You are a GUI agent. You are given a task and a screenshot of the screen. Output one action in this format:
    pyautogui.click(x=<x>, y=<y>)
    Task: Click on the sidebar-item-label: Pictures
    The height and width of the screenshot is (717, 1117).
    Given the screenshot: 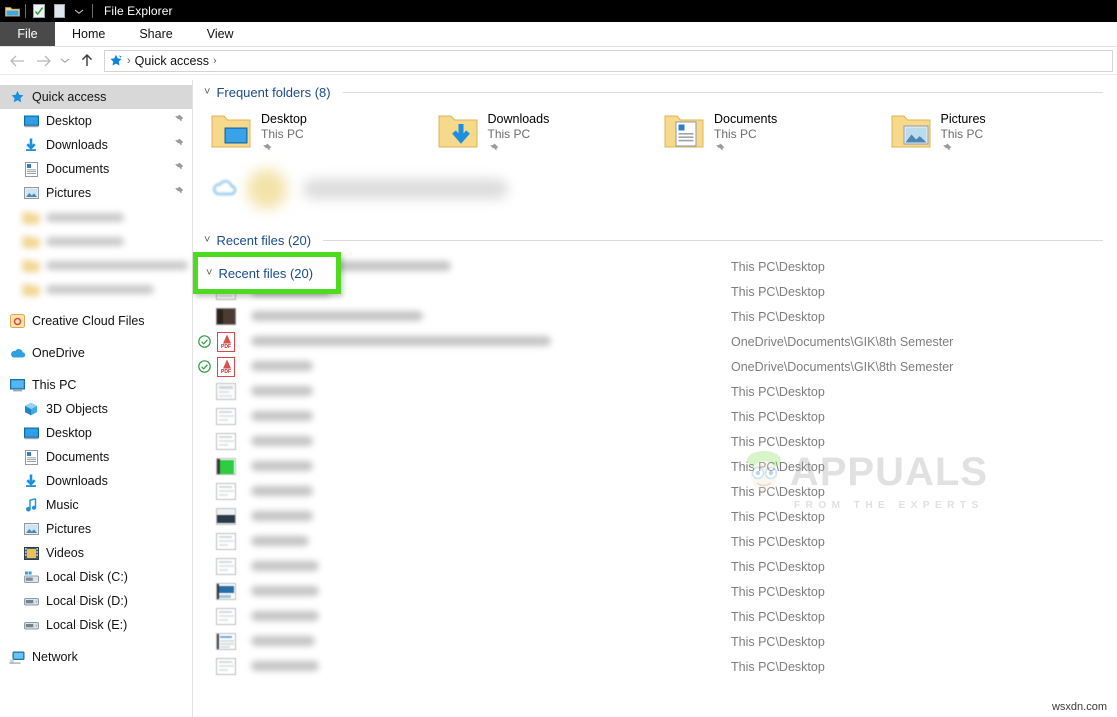 What is the action you would take?
    pyautogui.click(x=69, y=529)
    